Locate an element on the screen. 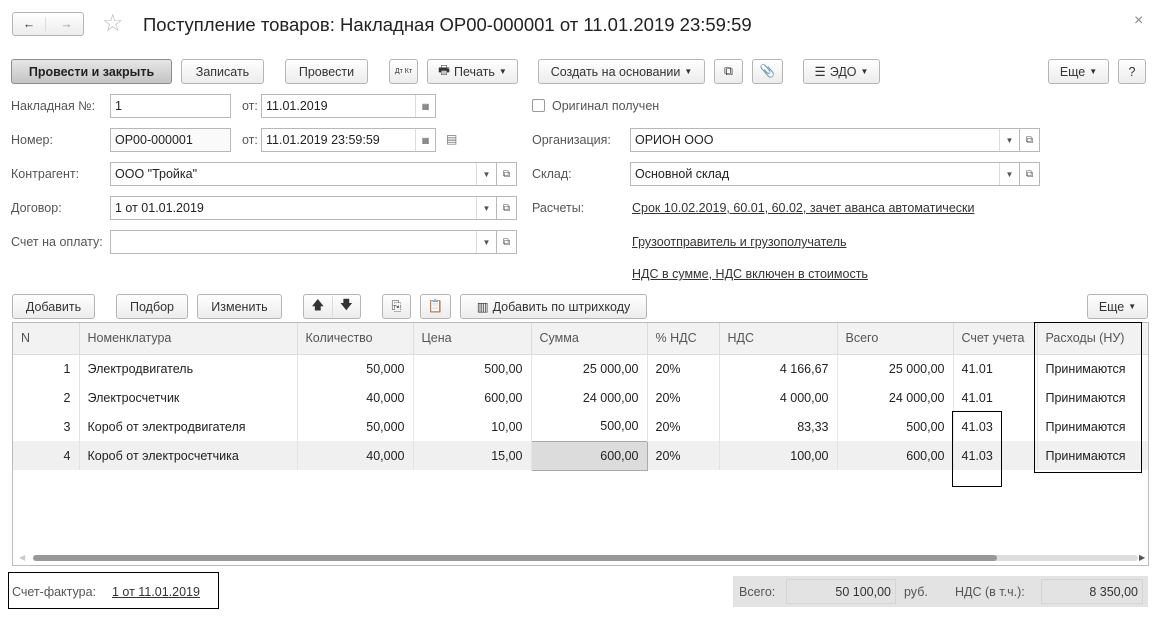 The height and width of the screenshot is (619, 1155). original-received-checkbox is located at coordinates (538, 105).